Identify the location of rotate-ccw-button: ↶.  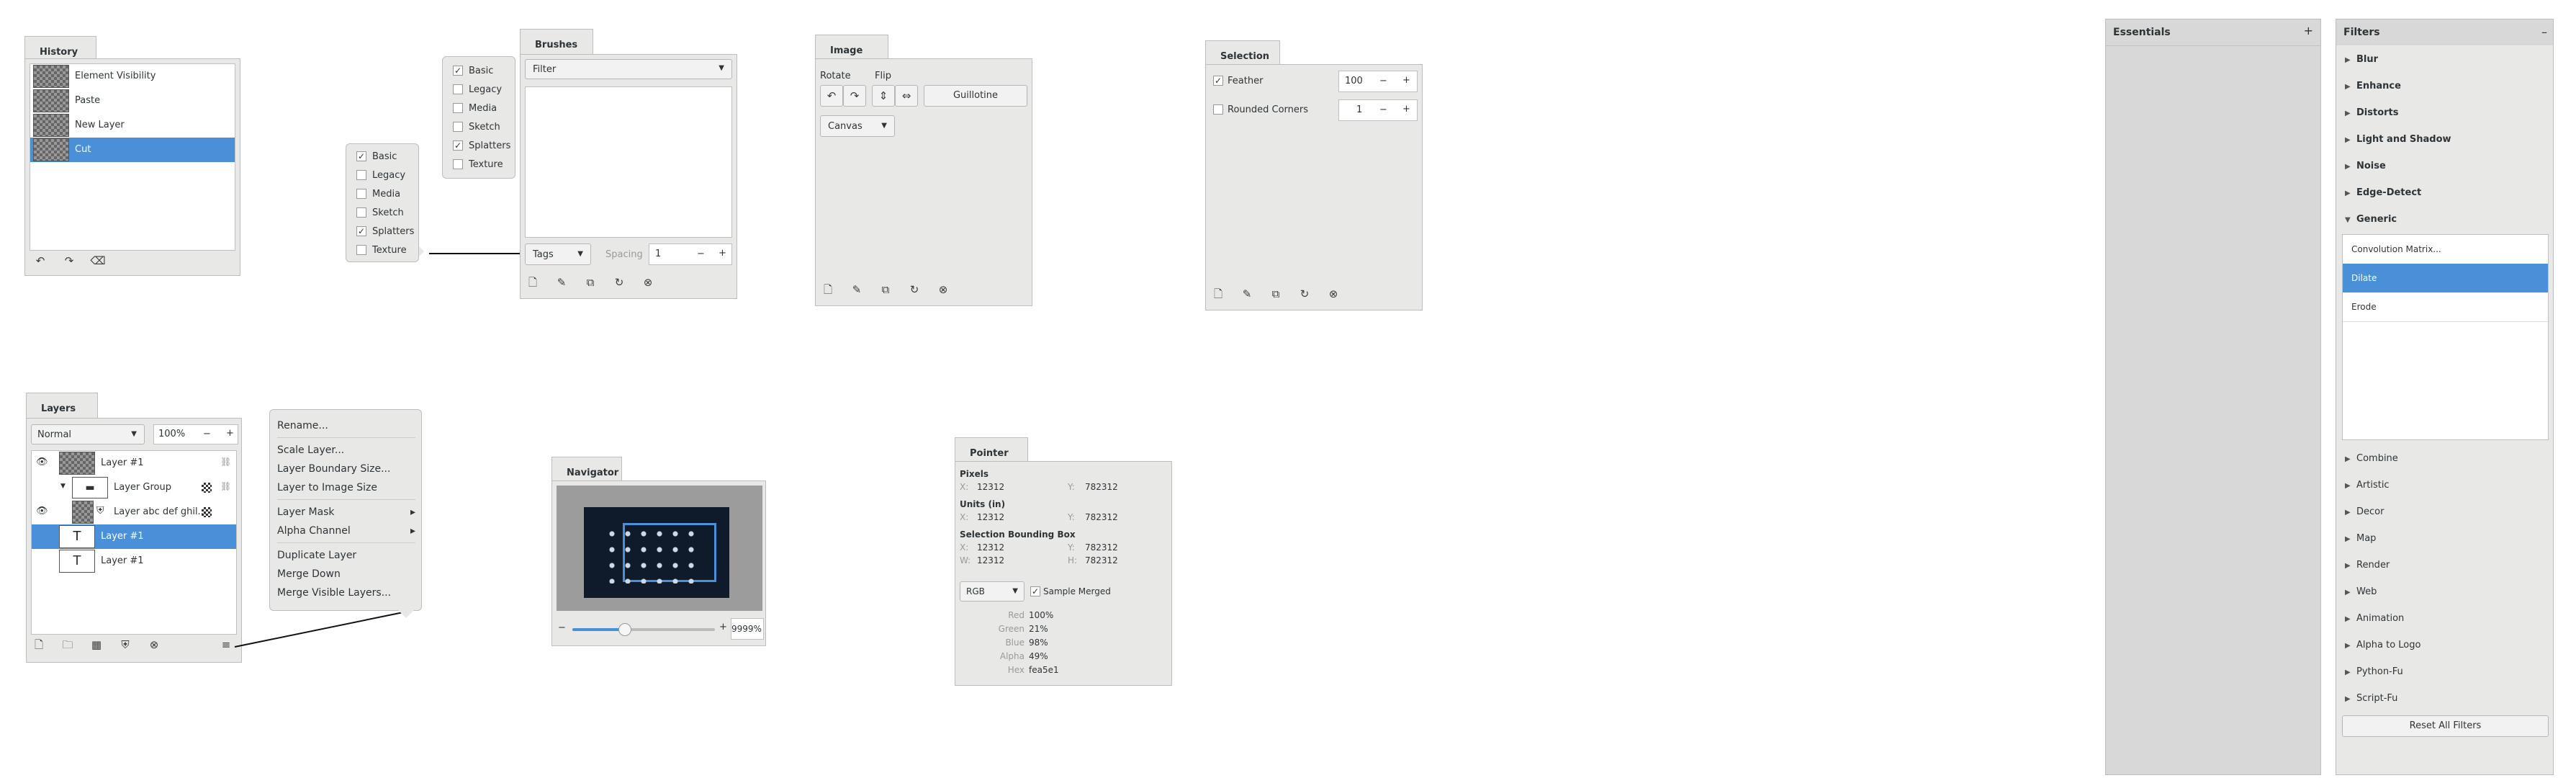
(831, 96).